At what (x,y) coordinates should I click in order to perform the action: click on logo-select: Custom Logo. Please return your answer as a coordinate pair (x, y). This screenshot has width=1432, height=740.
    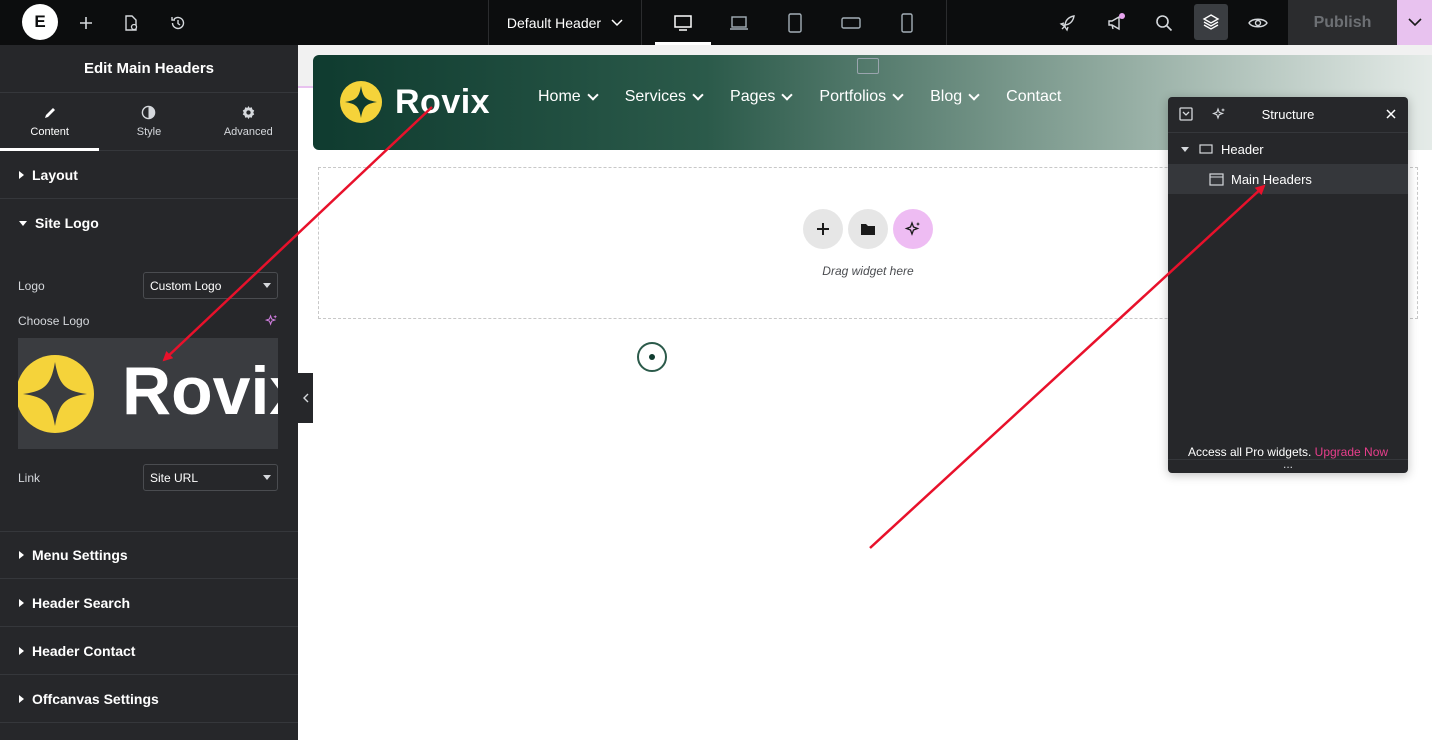
    Looking at the image, I should click on (210, 285).